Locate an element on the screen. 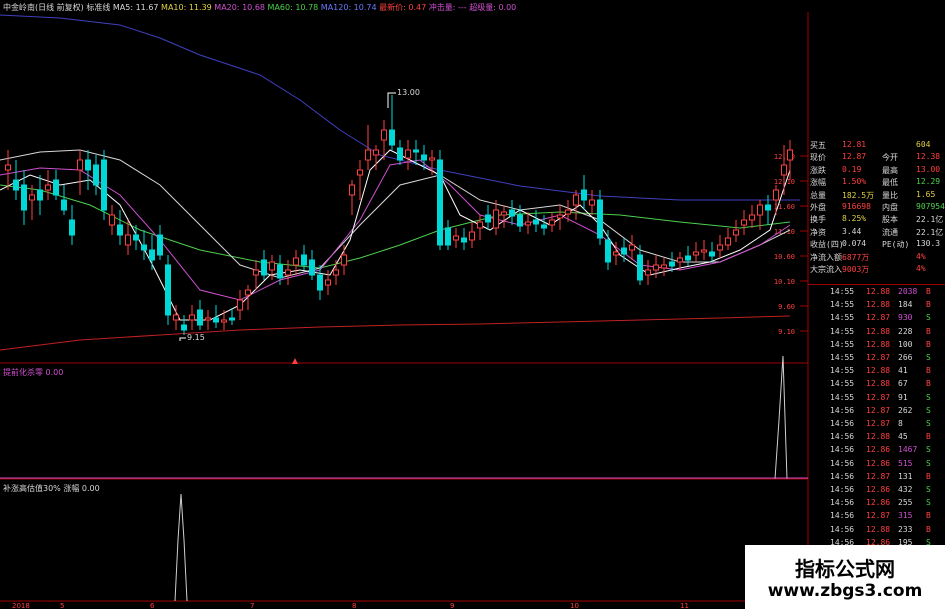 The width and height of the screenshot is (945, 609). quote-label: 今开 is located at coordinates (890, 158).